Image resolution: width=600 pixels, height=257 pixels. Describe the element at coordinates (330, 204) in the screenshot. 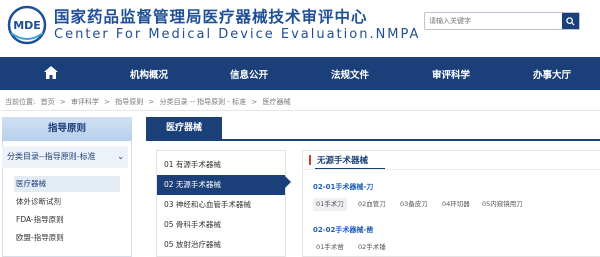

I see `chip: 01手术刀` at that location.